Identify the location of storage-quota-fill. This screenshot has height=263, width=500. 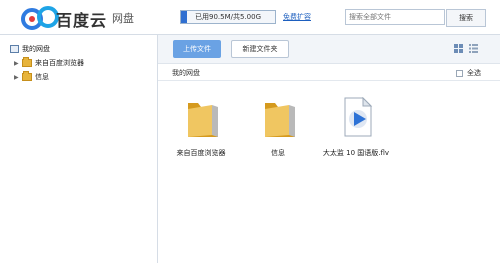
(184, 17).